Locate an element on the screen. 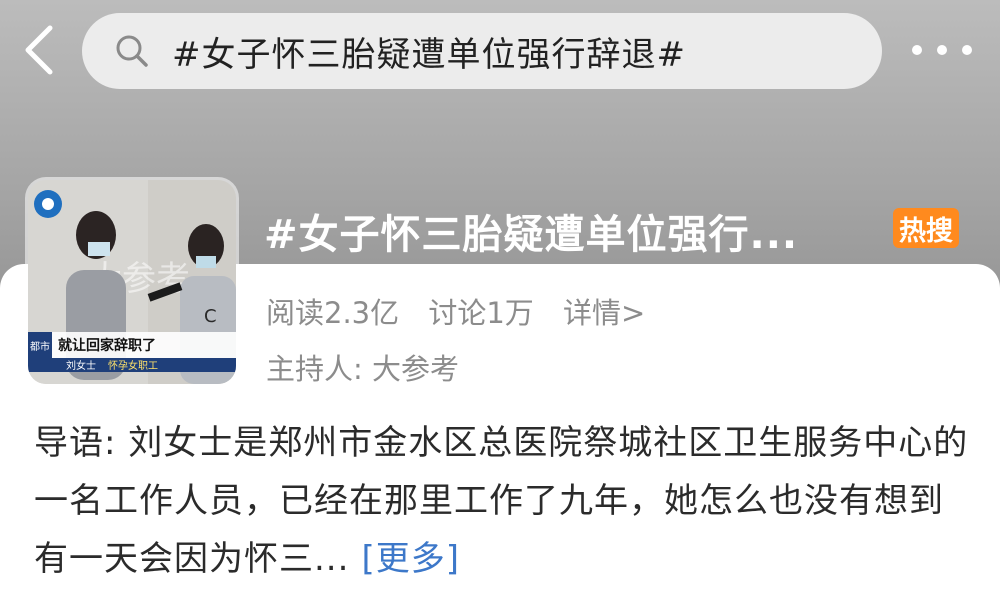 This screenshot has width=1000, height=594. video-still-image: 大参考 C 就让回家辞职了 刘女士 怀孕女职工 都市 is located at coordinates (132, 282).